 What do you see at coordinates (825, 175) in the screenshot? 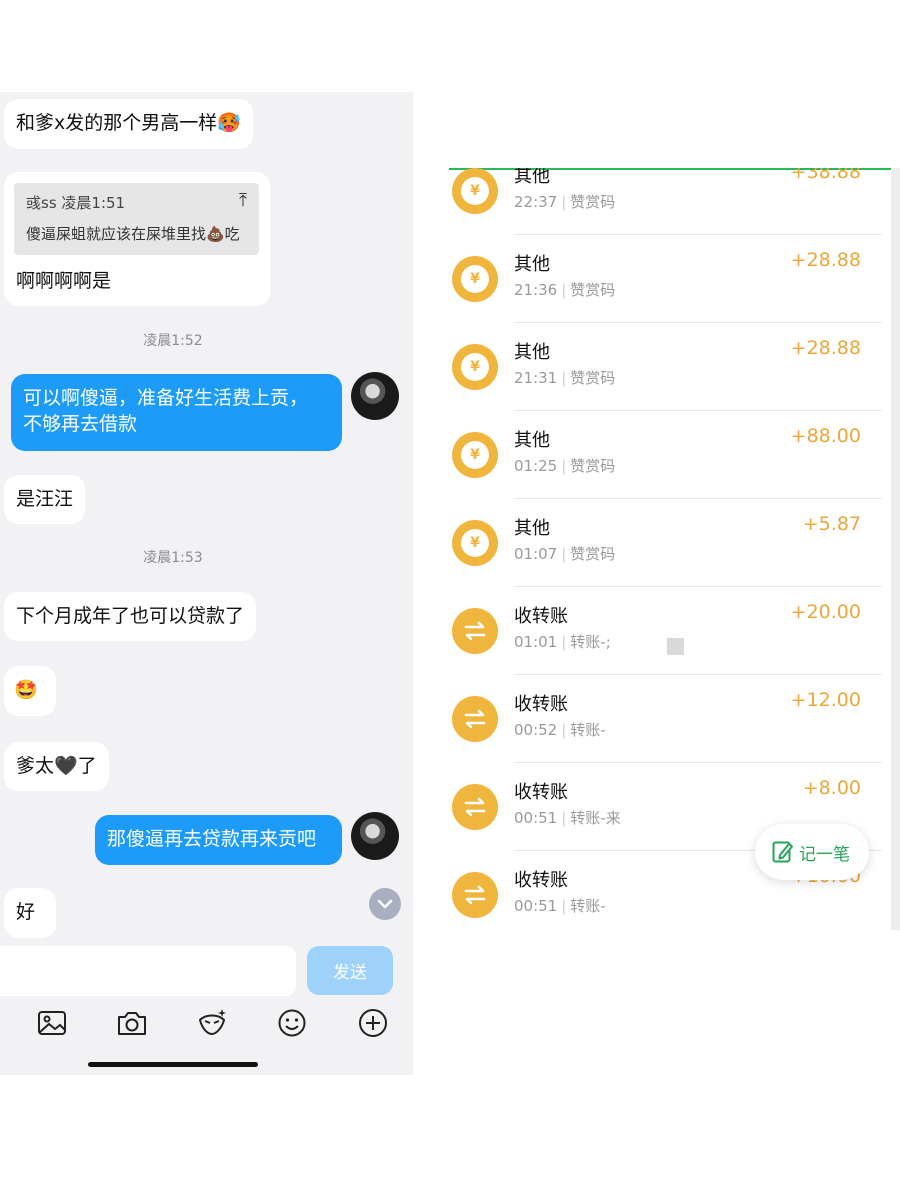
I see `transaction-amount: +38.88` at bounding box center [825, 175].